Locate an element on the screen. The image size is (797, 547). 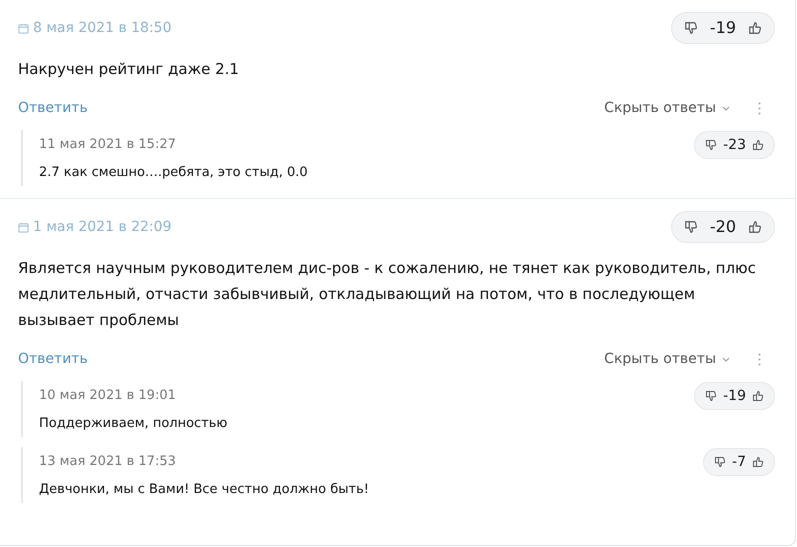
rating-score: -23 is located at coordinates (734, 145).